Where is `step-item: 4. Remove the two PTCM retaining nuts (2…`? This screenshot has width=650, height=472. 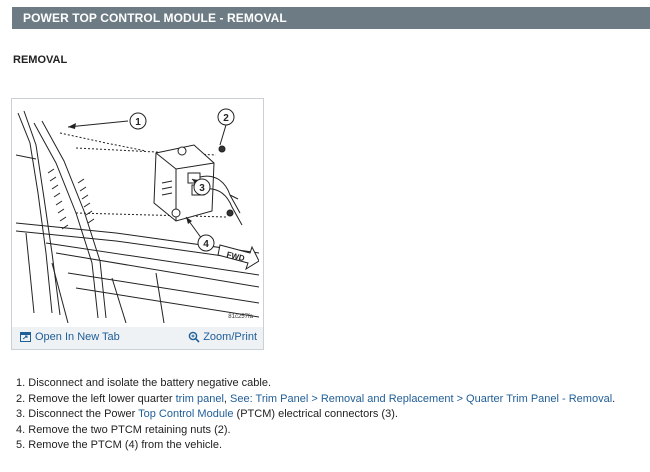
step-item: 4. Remove the two PTCM retaining nuts (2… is located at coordinates (315, 431).